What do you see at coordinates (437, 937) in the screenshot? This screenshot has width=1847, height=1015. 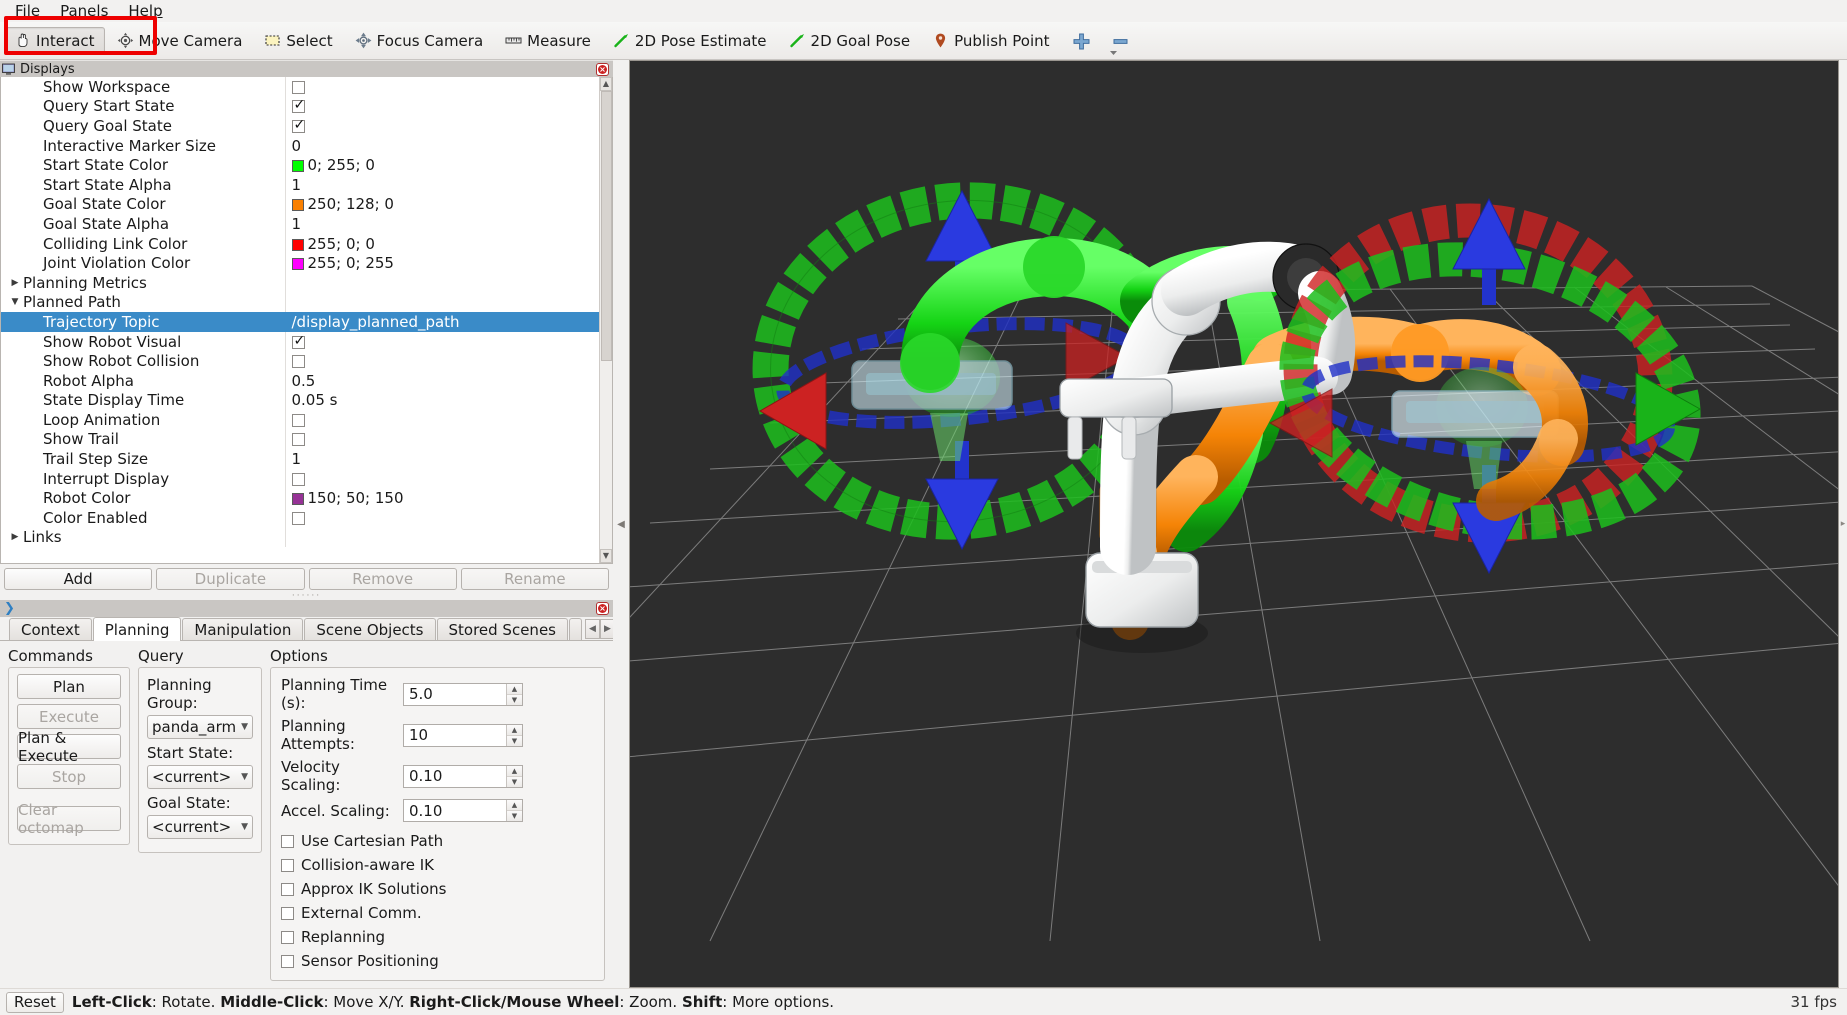 I see `replanning-row: Replanning` at bounding box center [437, 937].